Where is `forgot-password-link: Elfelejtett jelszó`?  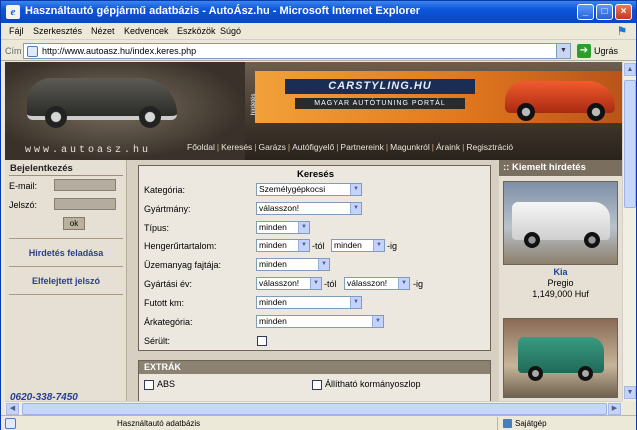 forgot-password-link: Elfelejtett jelszó is located at coordinates (66, 281).